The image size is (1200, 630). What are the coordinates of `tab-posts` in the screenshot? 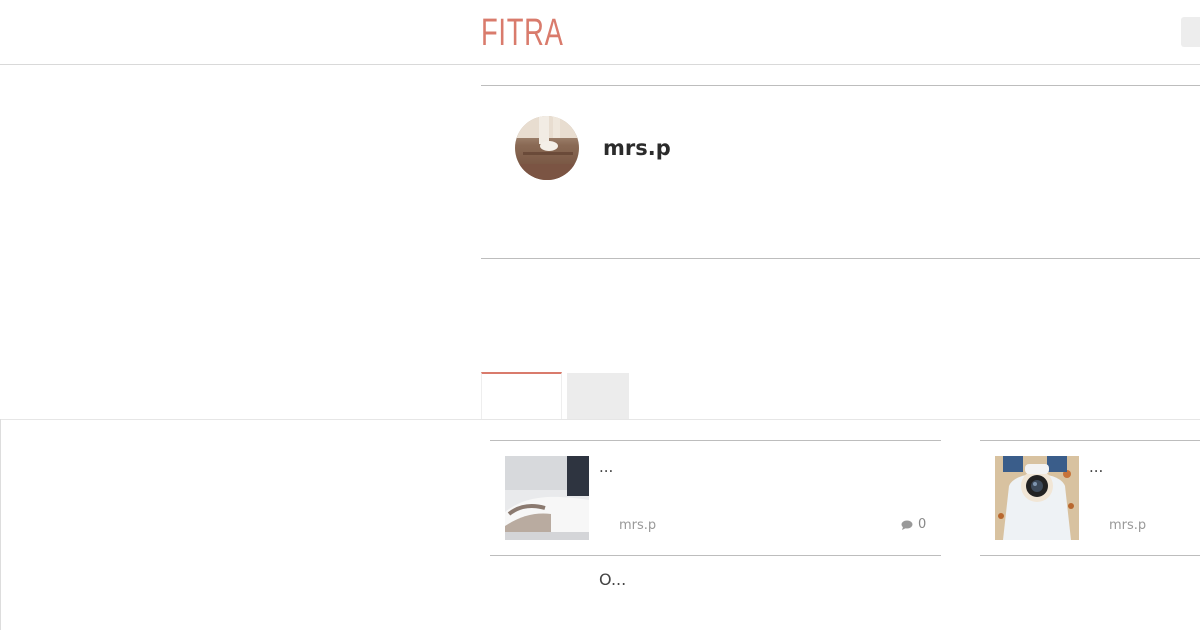 It's located at (521, 396).